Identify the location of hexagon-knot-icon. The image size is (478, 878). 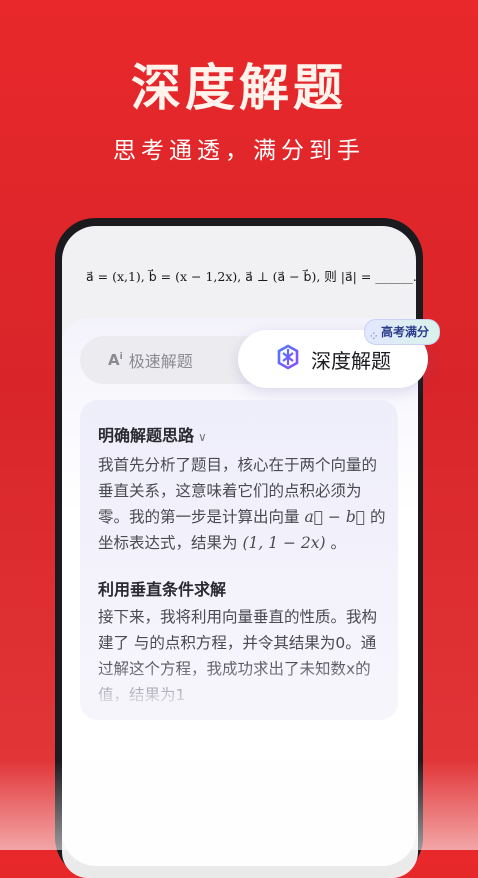
(288, 359).